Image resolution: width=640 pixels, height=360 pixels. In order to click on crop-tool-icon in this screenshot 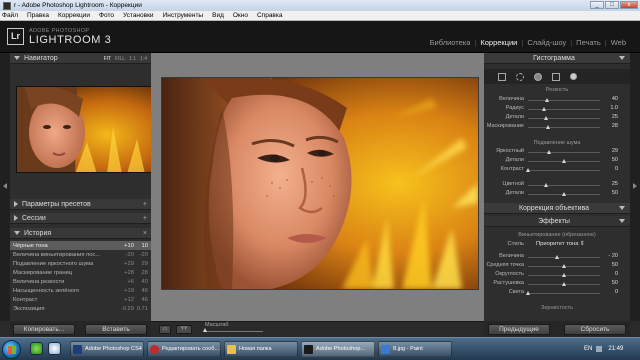, I will do `click(502, 76)`.